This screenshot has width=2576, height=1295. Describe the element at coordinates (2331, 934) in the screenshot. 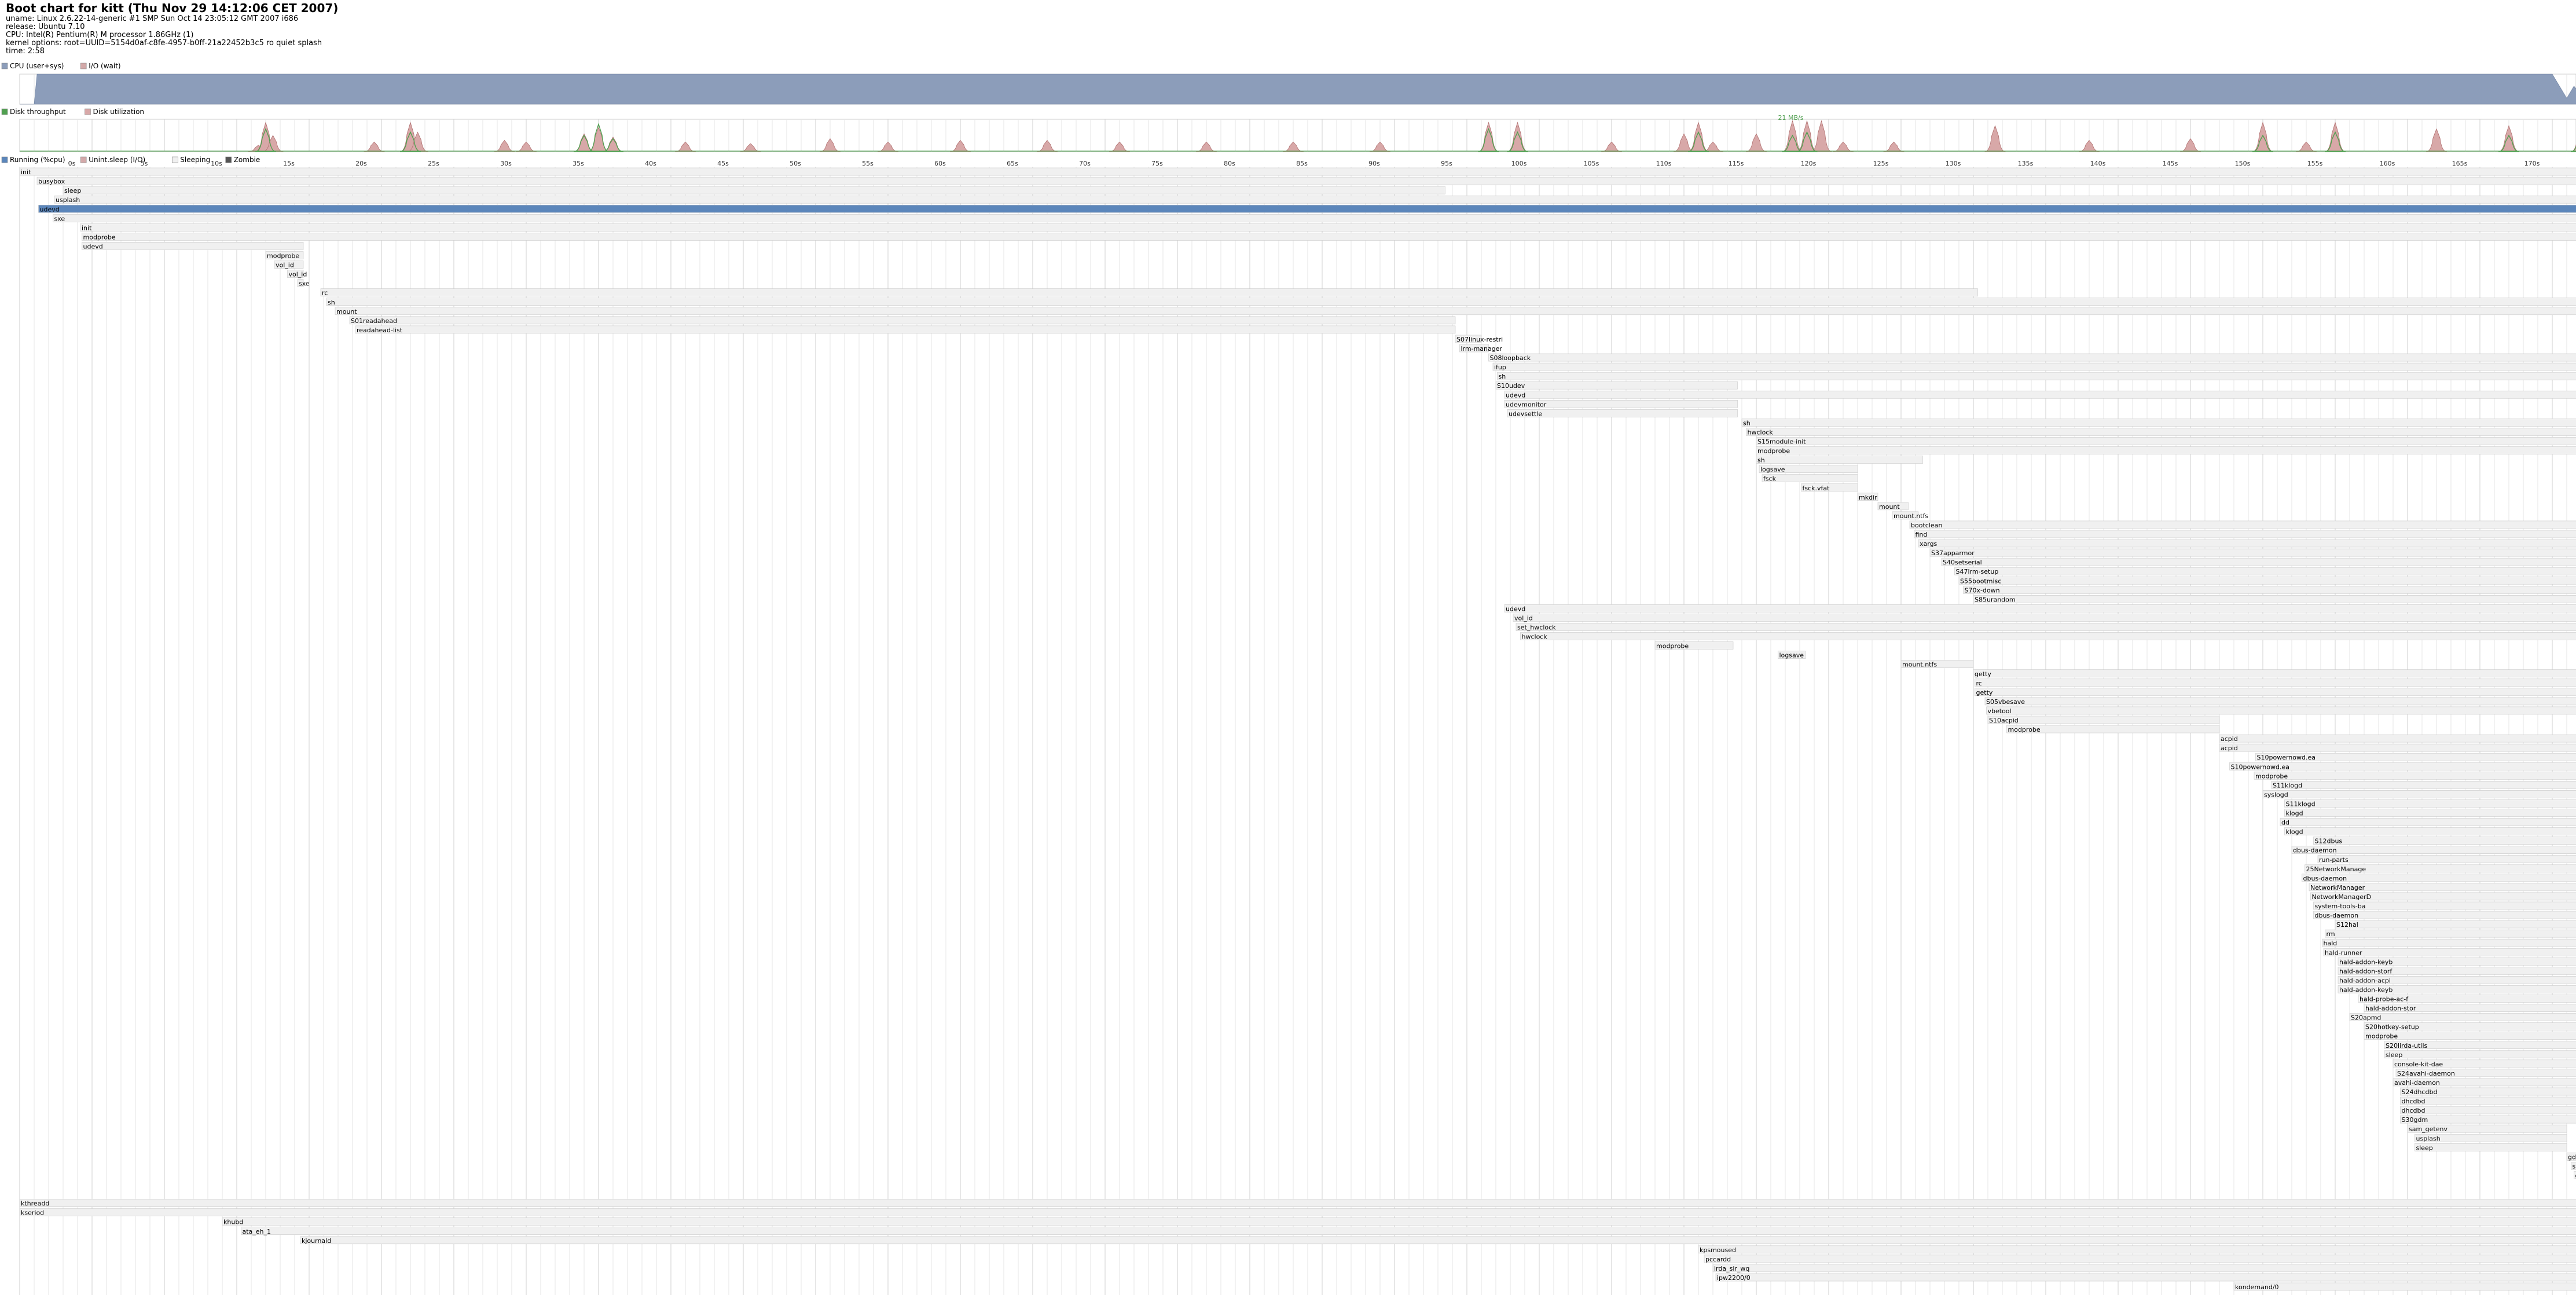

I see `process-label-82: rm` at that location.